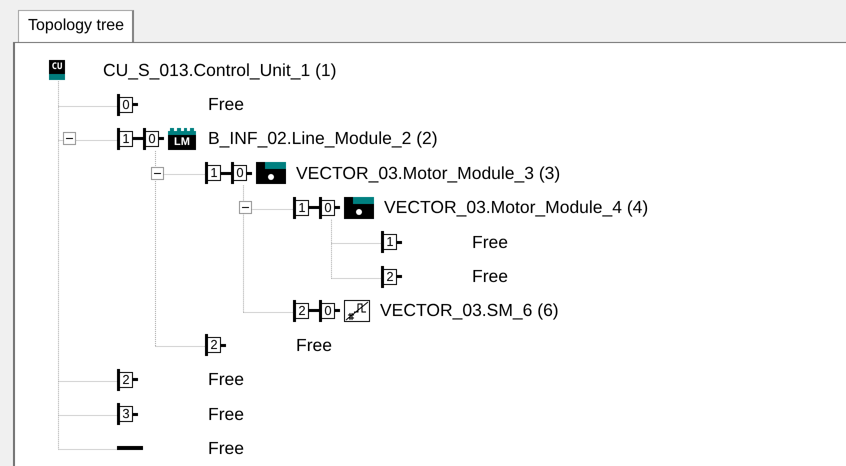  I want to click on tab: Topology tree, so click(76, 26).